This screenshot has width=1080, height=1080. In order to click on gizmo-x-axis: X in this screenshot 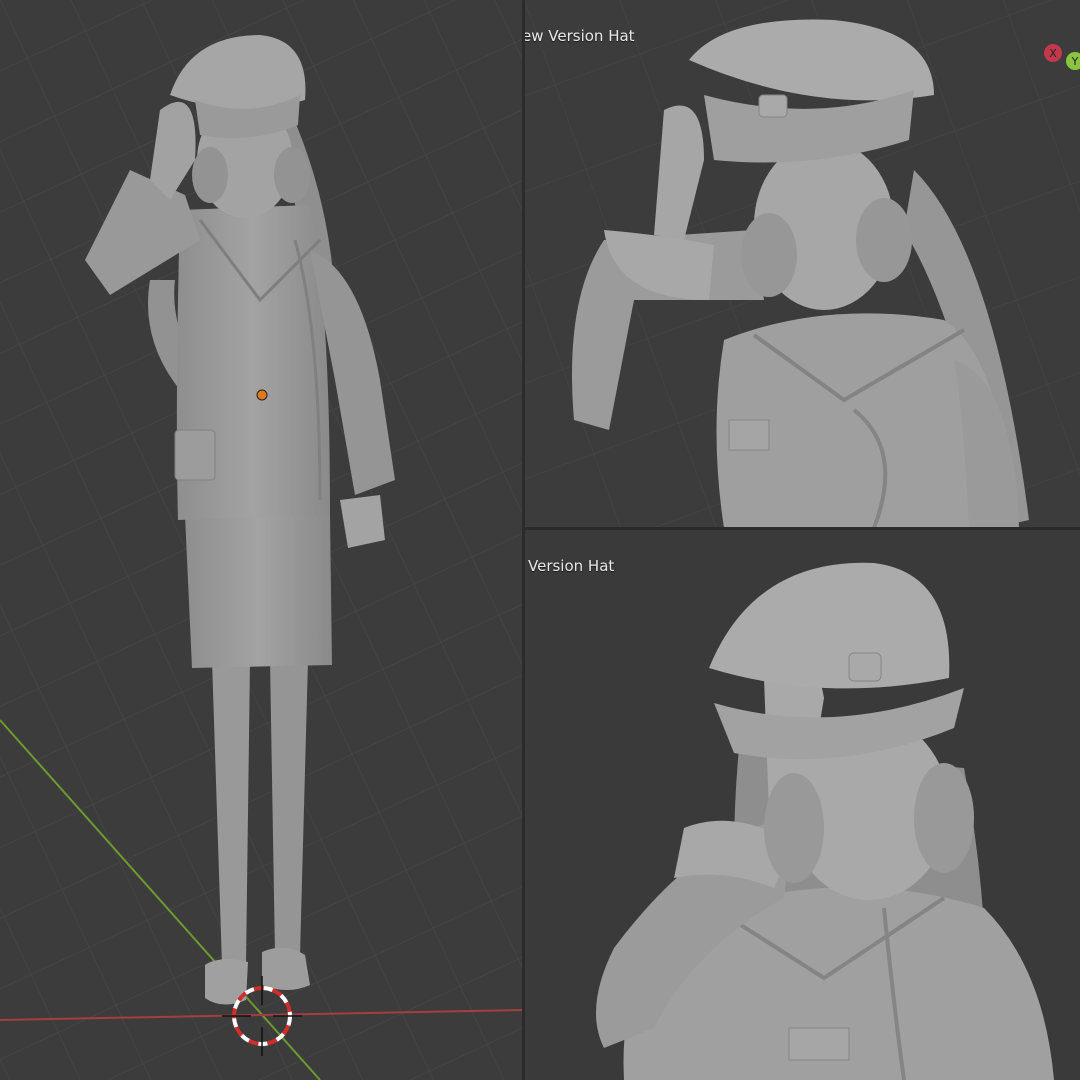, I will do `click(1053, 53)`.